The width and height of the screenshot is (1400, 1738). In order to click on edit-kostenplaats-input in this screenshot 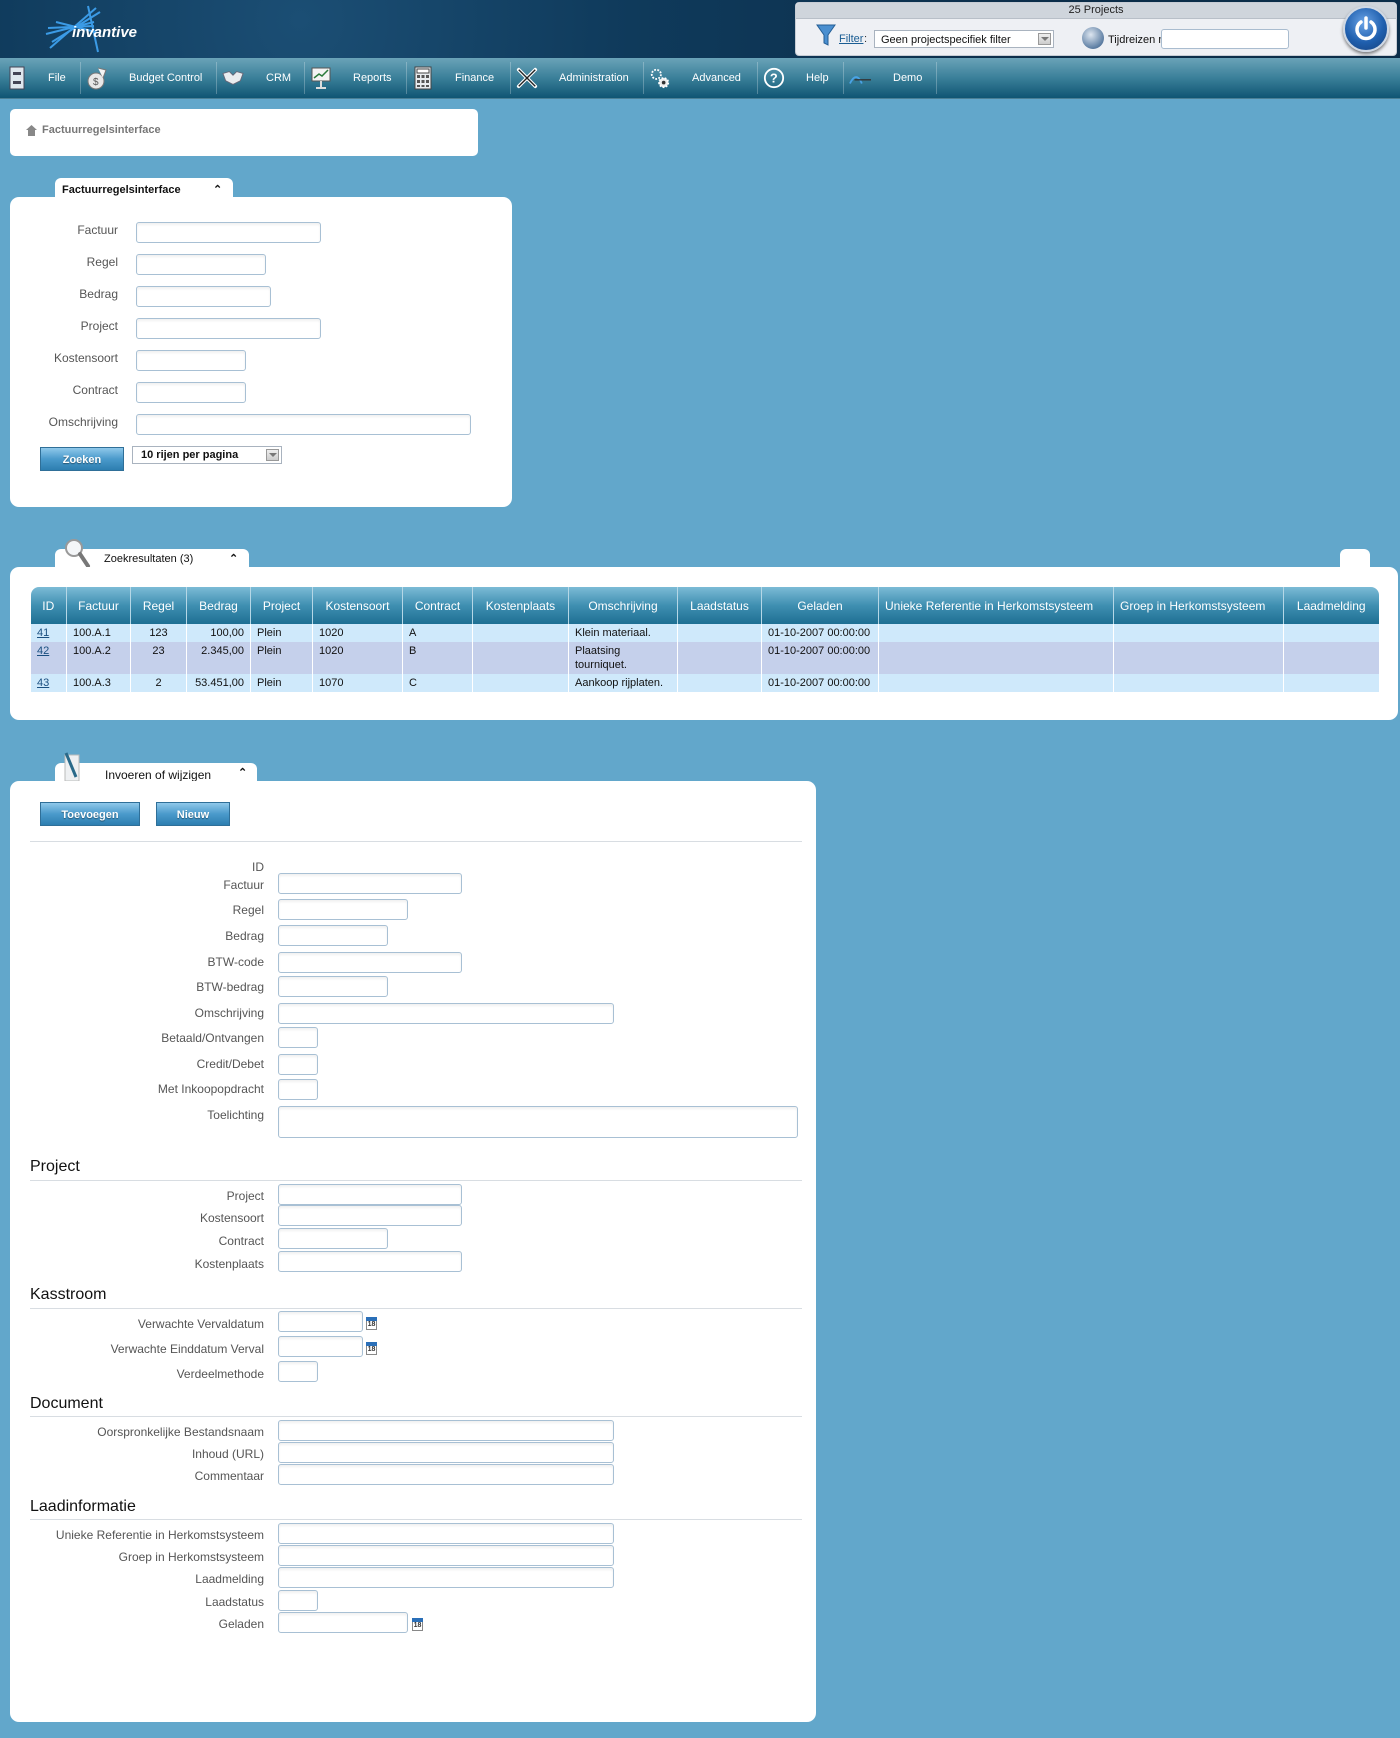, I will do `click(370, 1261)`.